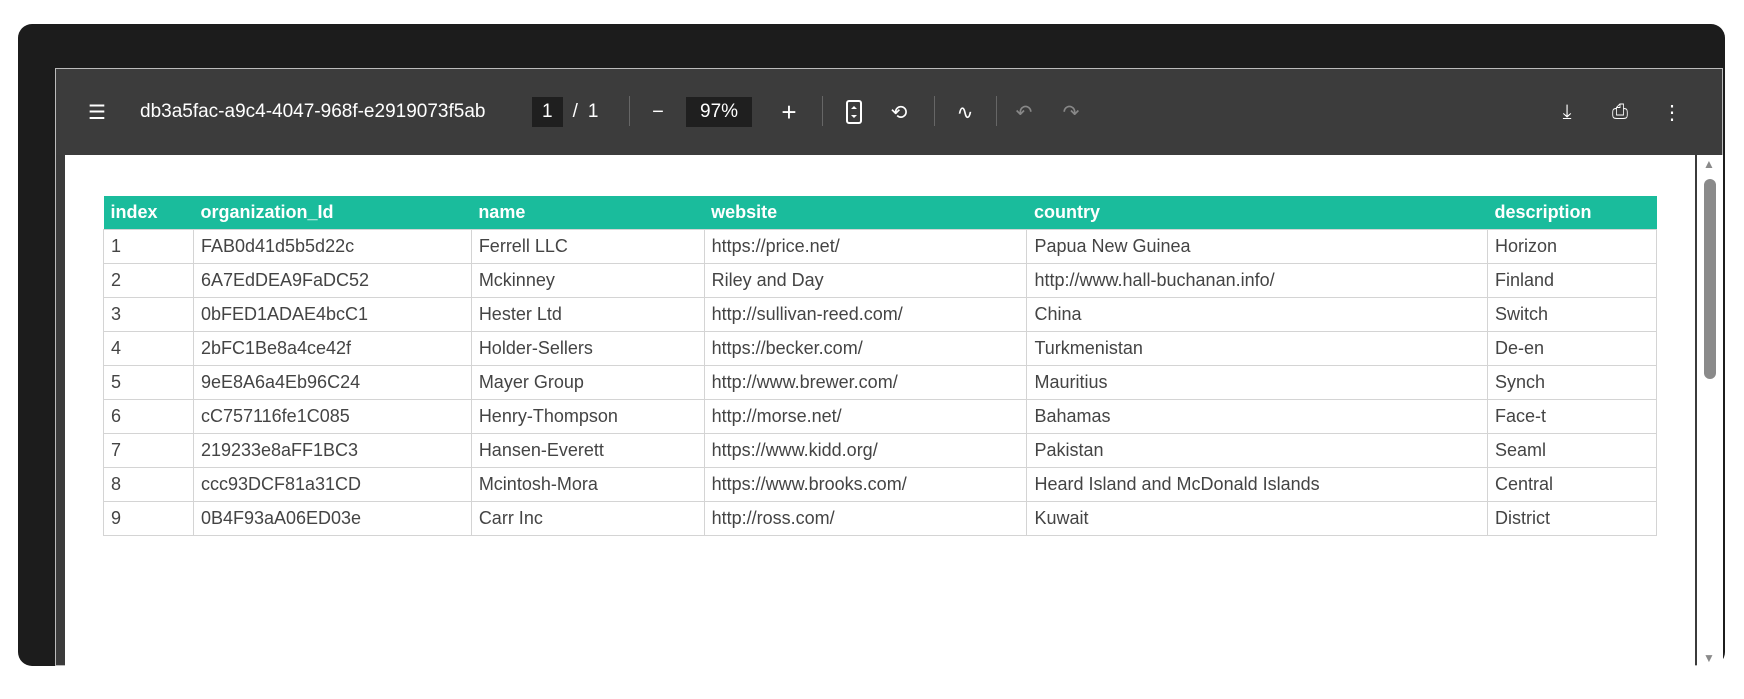 The image size is (1744, 699). Describe the element at coordinates (588, 212) in the screenshot. I see `column-header: name` at that location.